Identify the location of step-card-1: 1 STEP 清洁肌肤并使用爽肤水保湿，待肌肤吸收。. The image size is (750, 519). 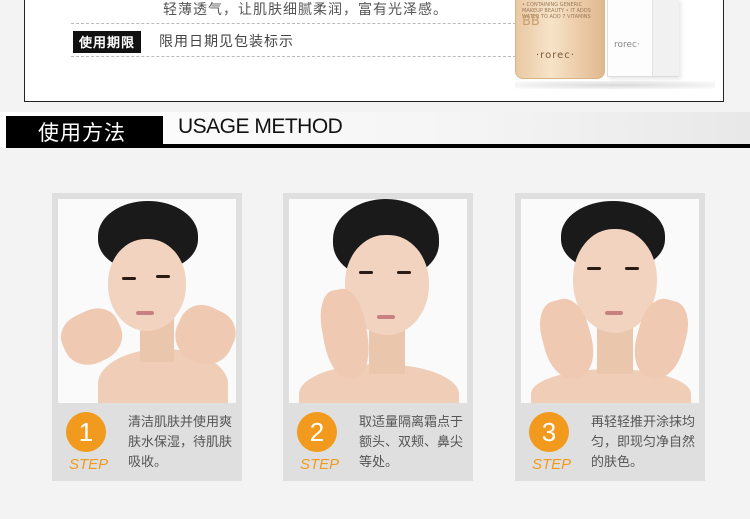
(147, 337).